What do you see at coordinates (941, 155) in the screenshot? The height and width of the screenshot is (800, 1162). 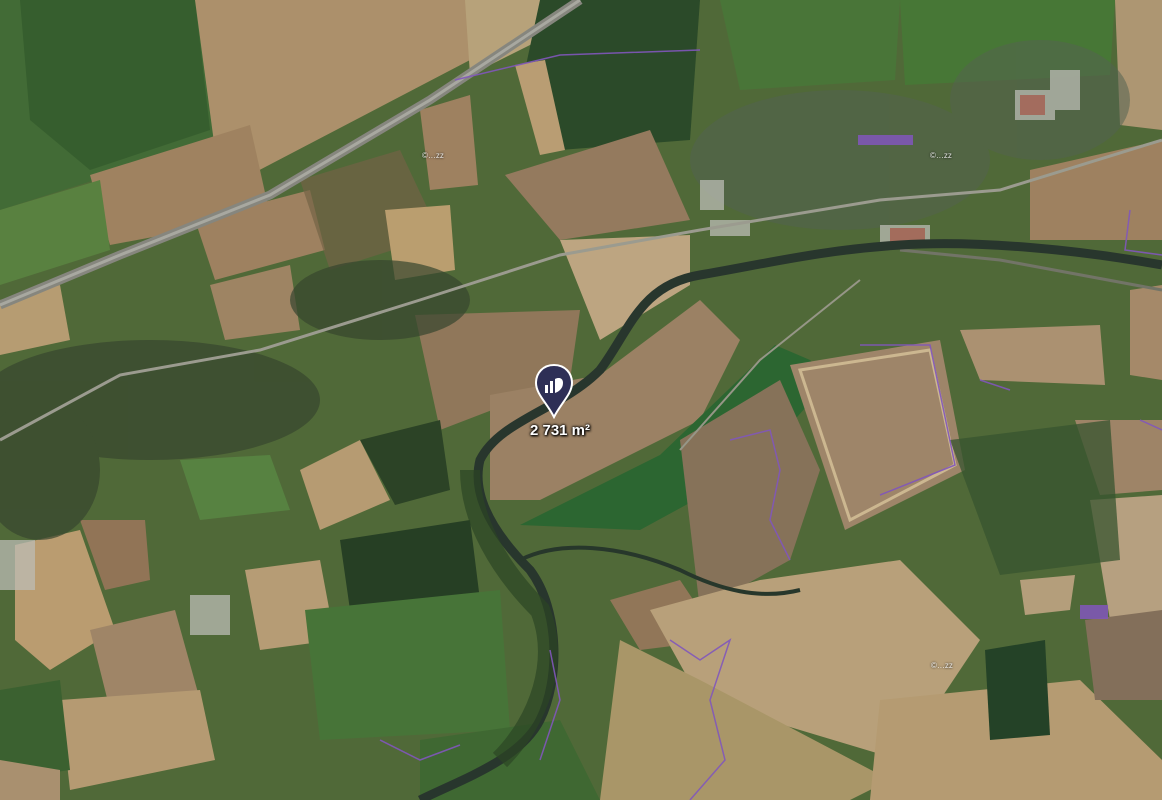 I see `imagery-watermark-2: ©…zz` at bounding box center [941, 155].